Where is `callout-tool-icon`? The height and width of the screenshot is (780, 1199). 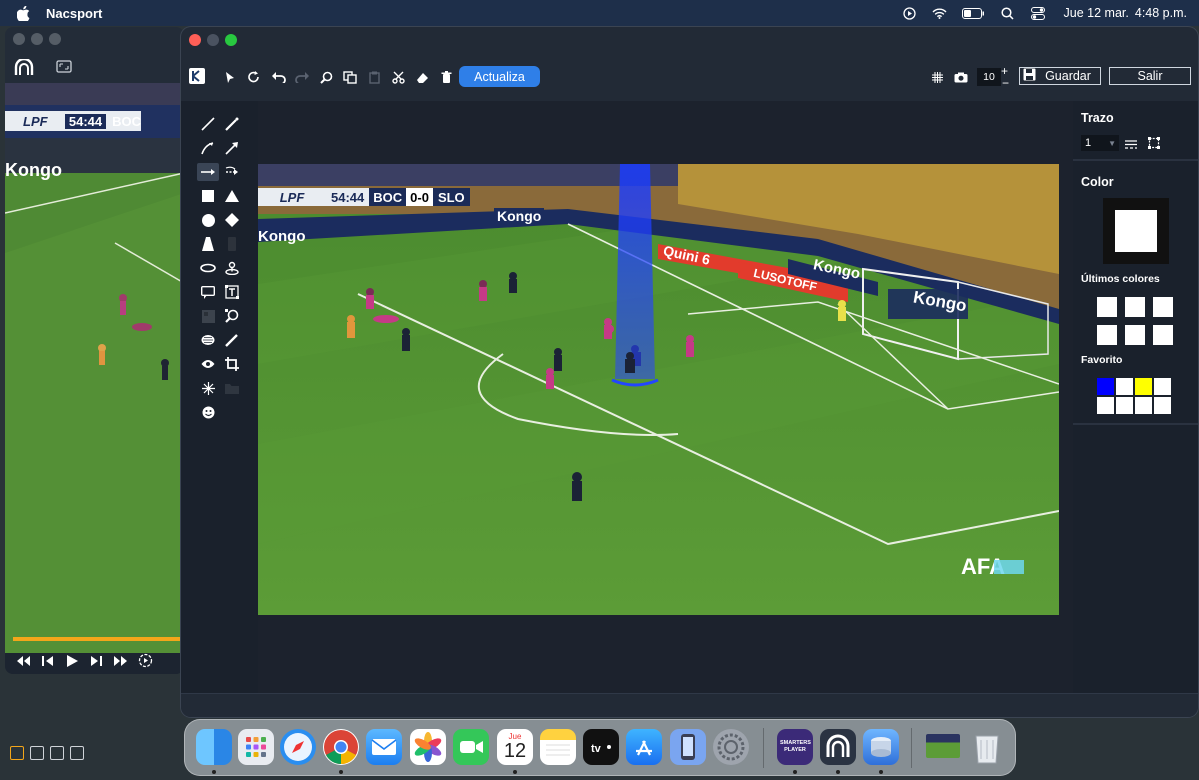 callout-tool-icon is located at coordinates (208, 292).